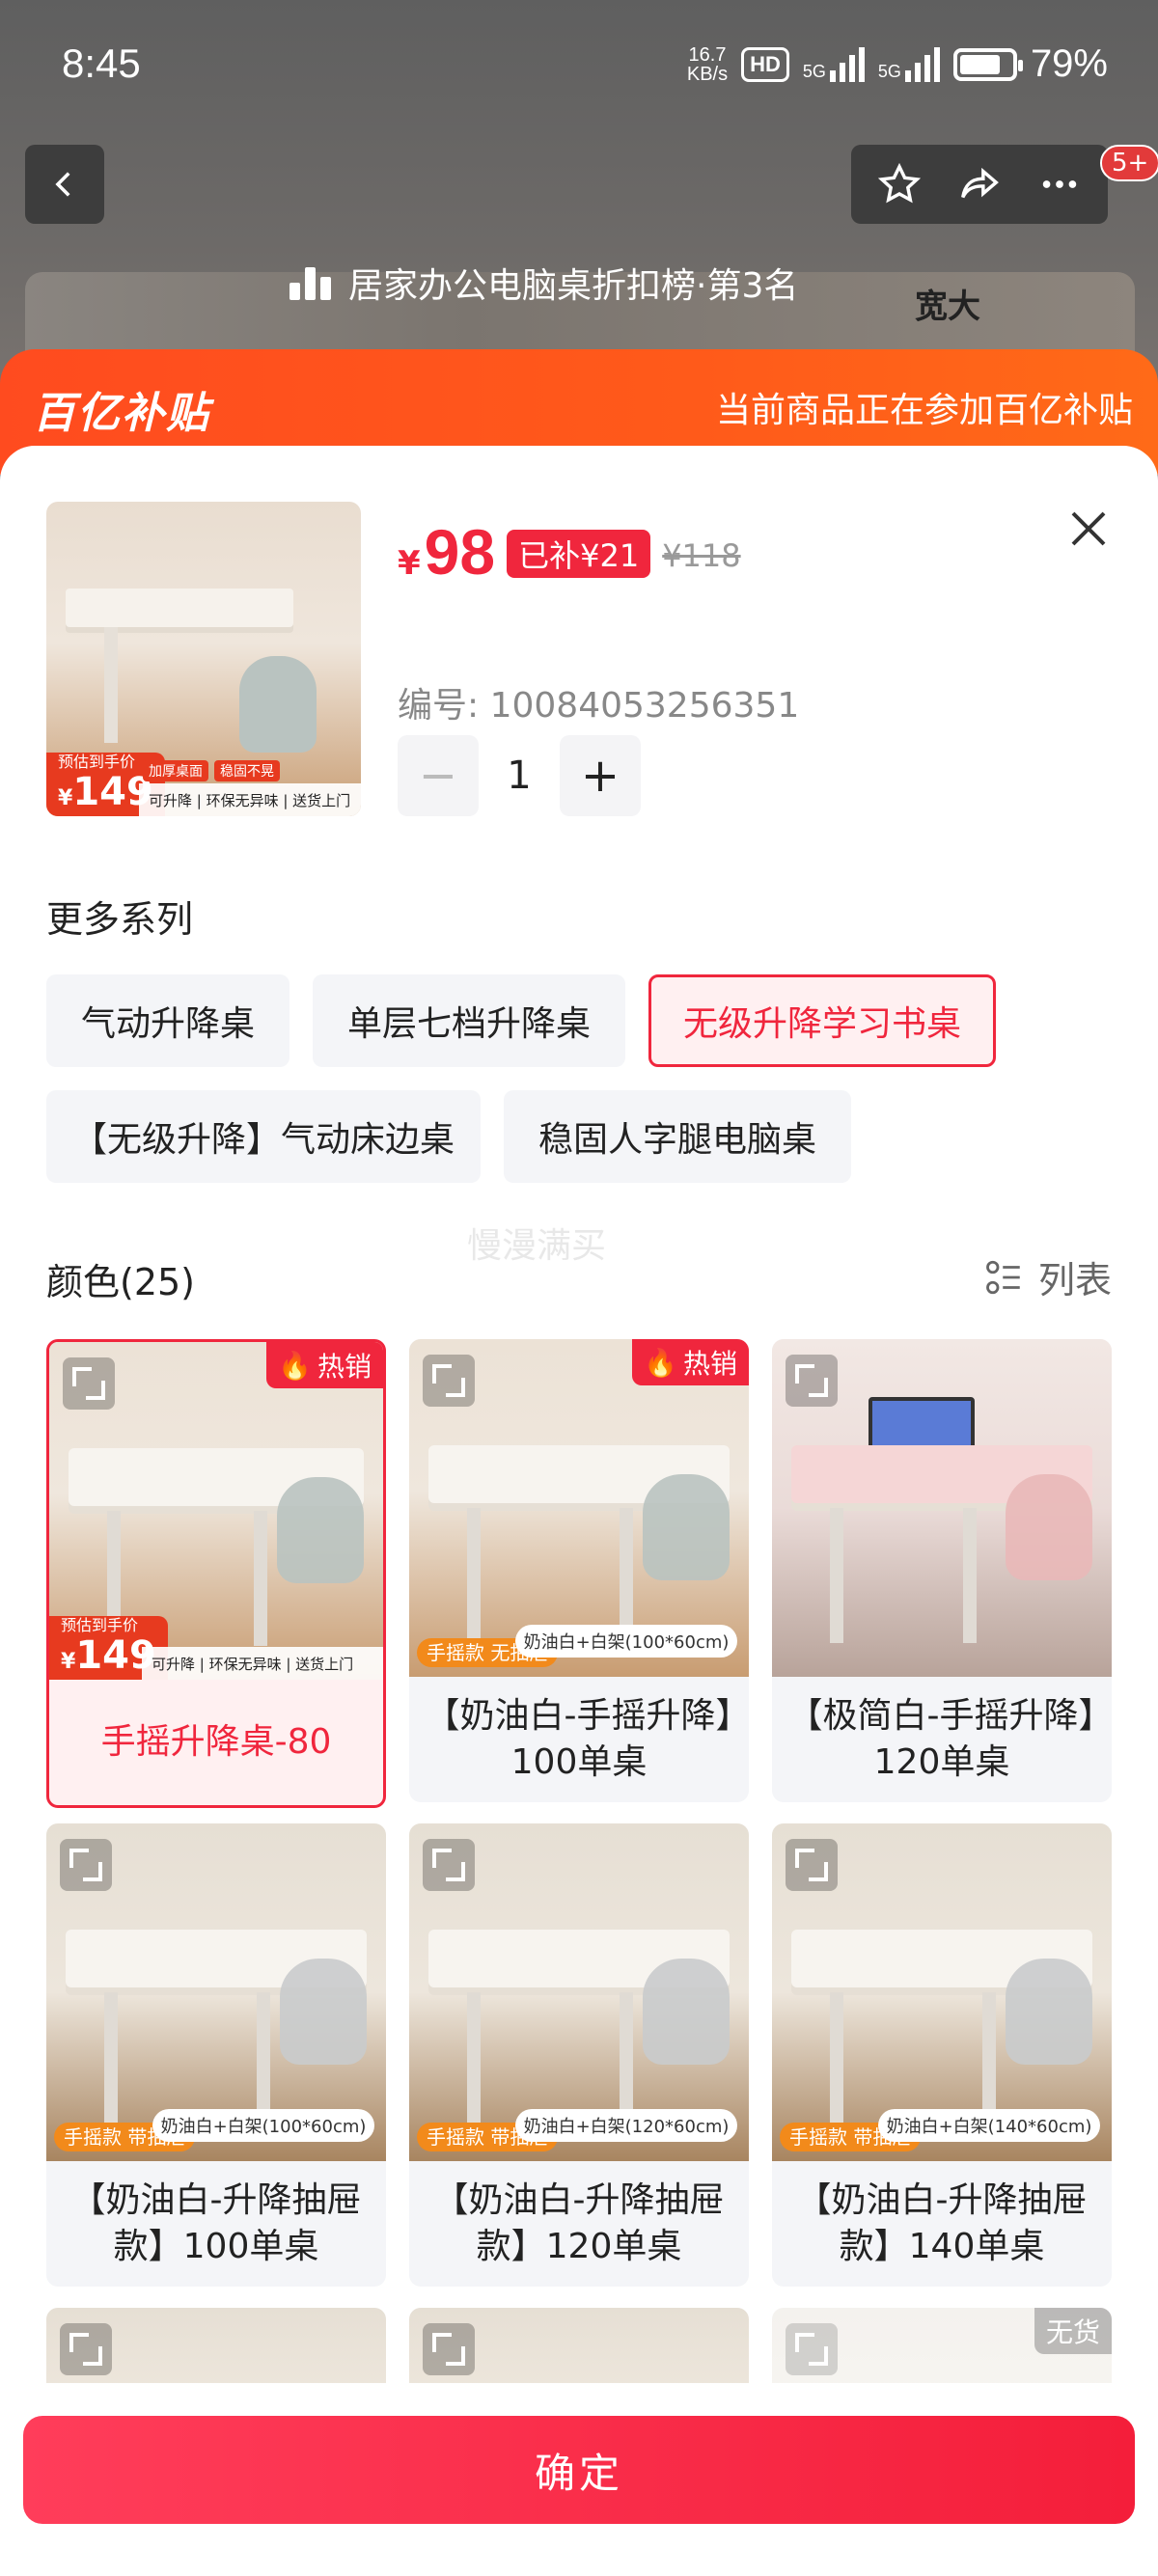 This screenshot has width=1158, height=2576. What do you see at coordinates (216, 1511) in the screenshot?
I see `color-option-image: 🔥 热销 预估到手价 ¥149 可升降 | 环保无异味 | 送货上门` at bounding box center [216, 1511].